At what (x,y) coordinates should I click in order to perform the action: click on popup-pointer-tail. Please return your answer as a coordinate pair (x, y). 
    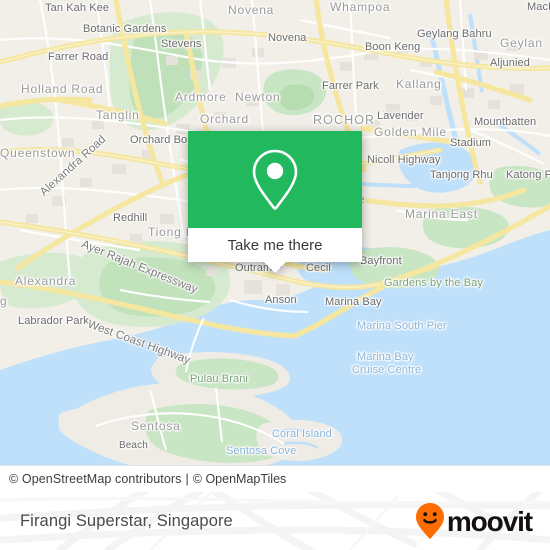
    Looking at the image, I should click on (275, 267).